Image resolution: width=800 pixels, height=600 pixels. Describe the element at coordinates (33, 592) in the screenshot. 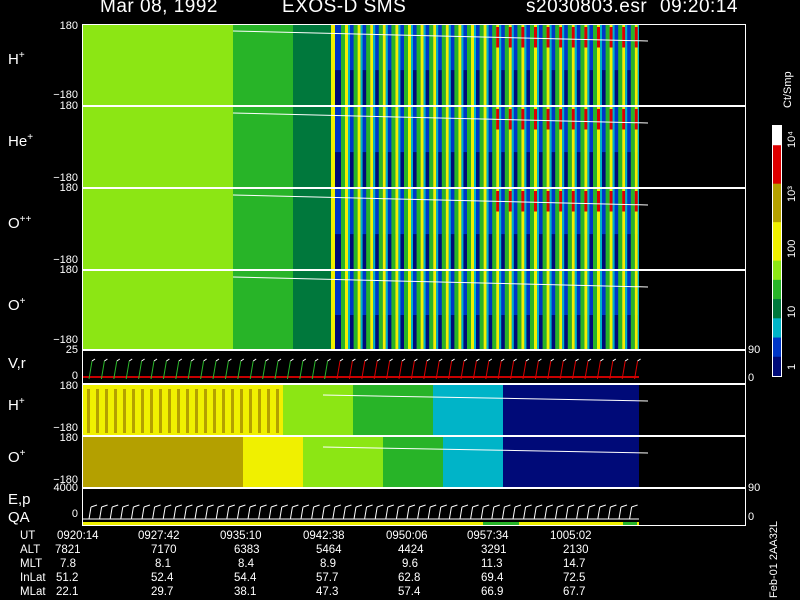

I see `row-label: MLat` at that location.